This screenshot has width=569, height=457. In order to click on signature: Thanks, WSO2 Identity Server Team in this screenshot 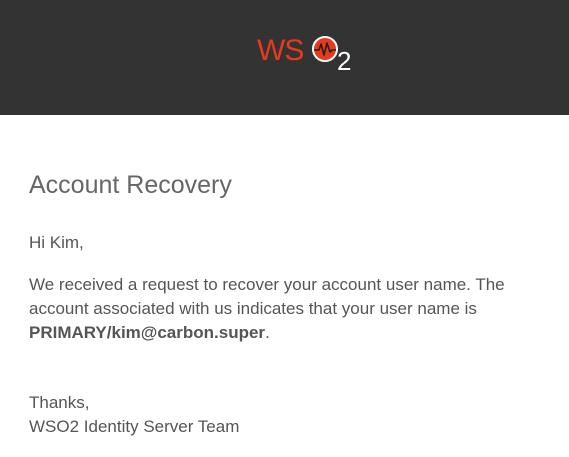, I will do `click(134, 415)`.